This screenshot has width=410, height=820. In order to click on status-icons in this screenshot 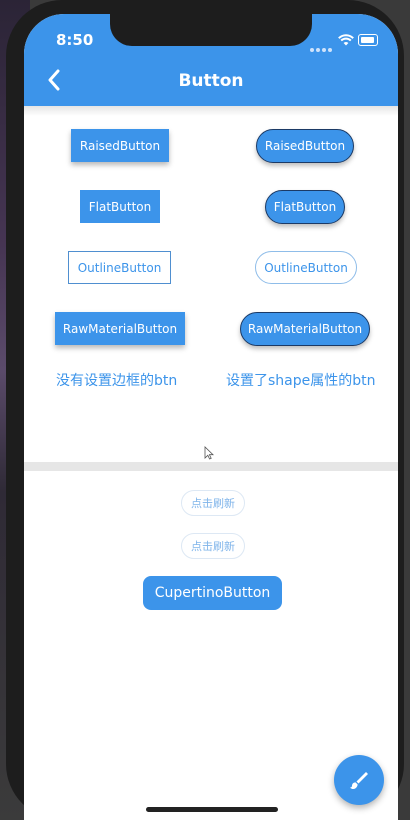, I will do `click(345, 42)`.